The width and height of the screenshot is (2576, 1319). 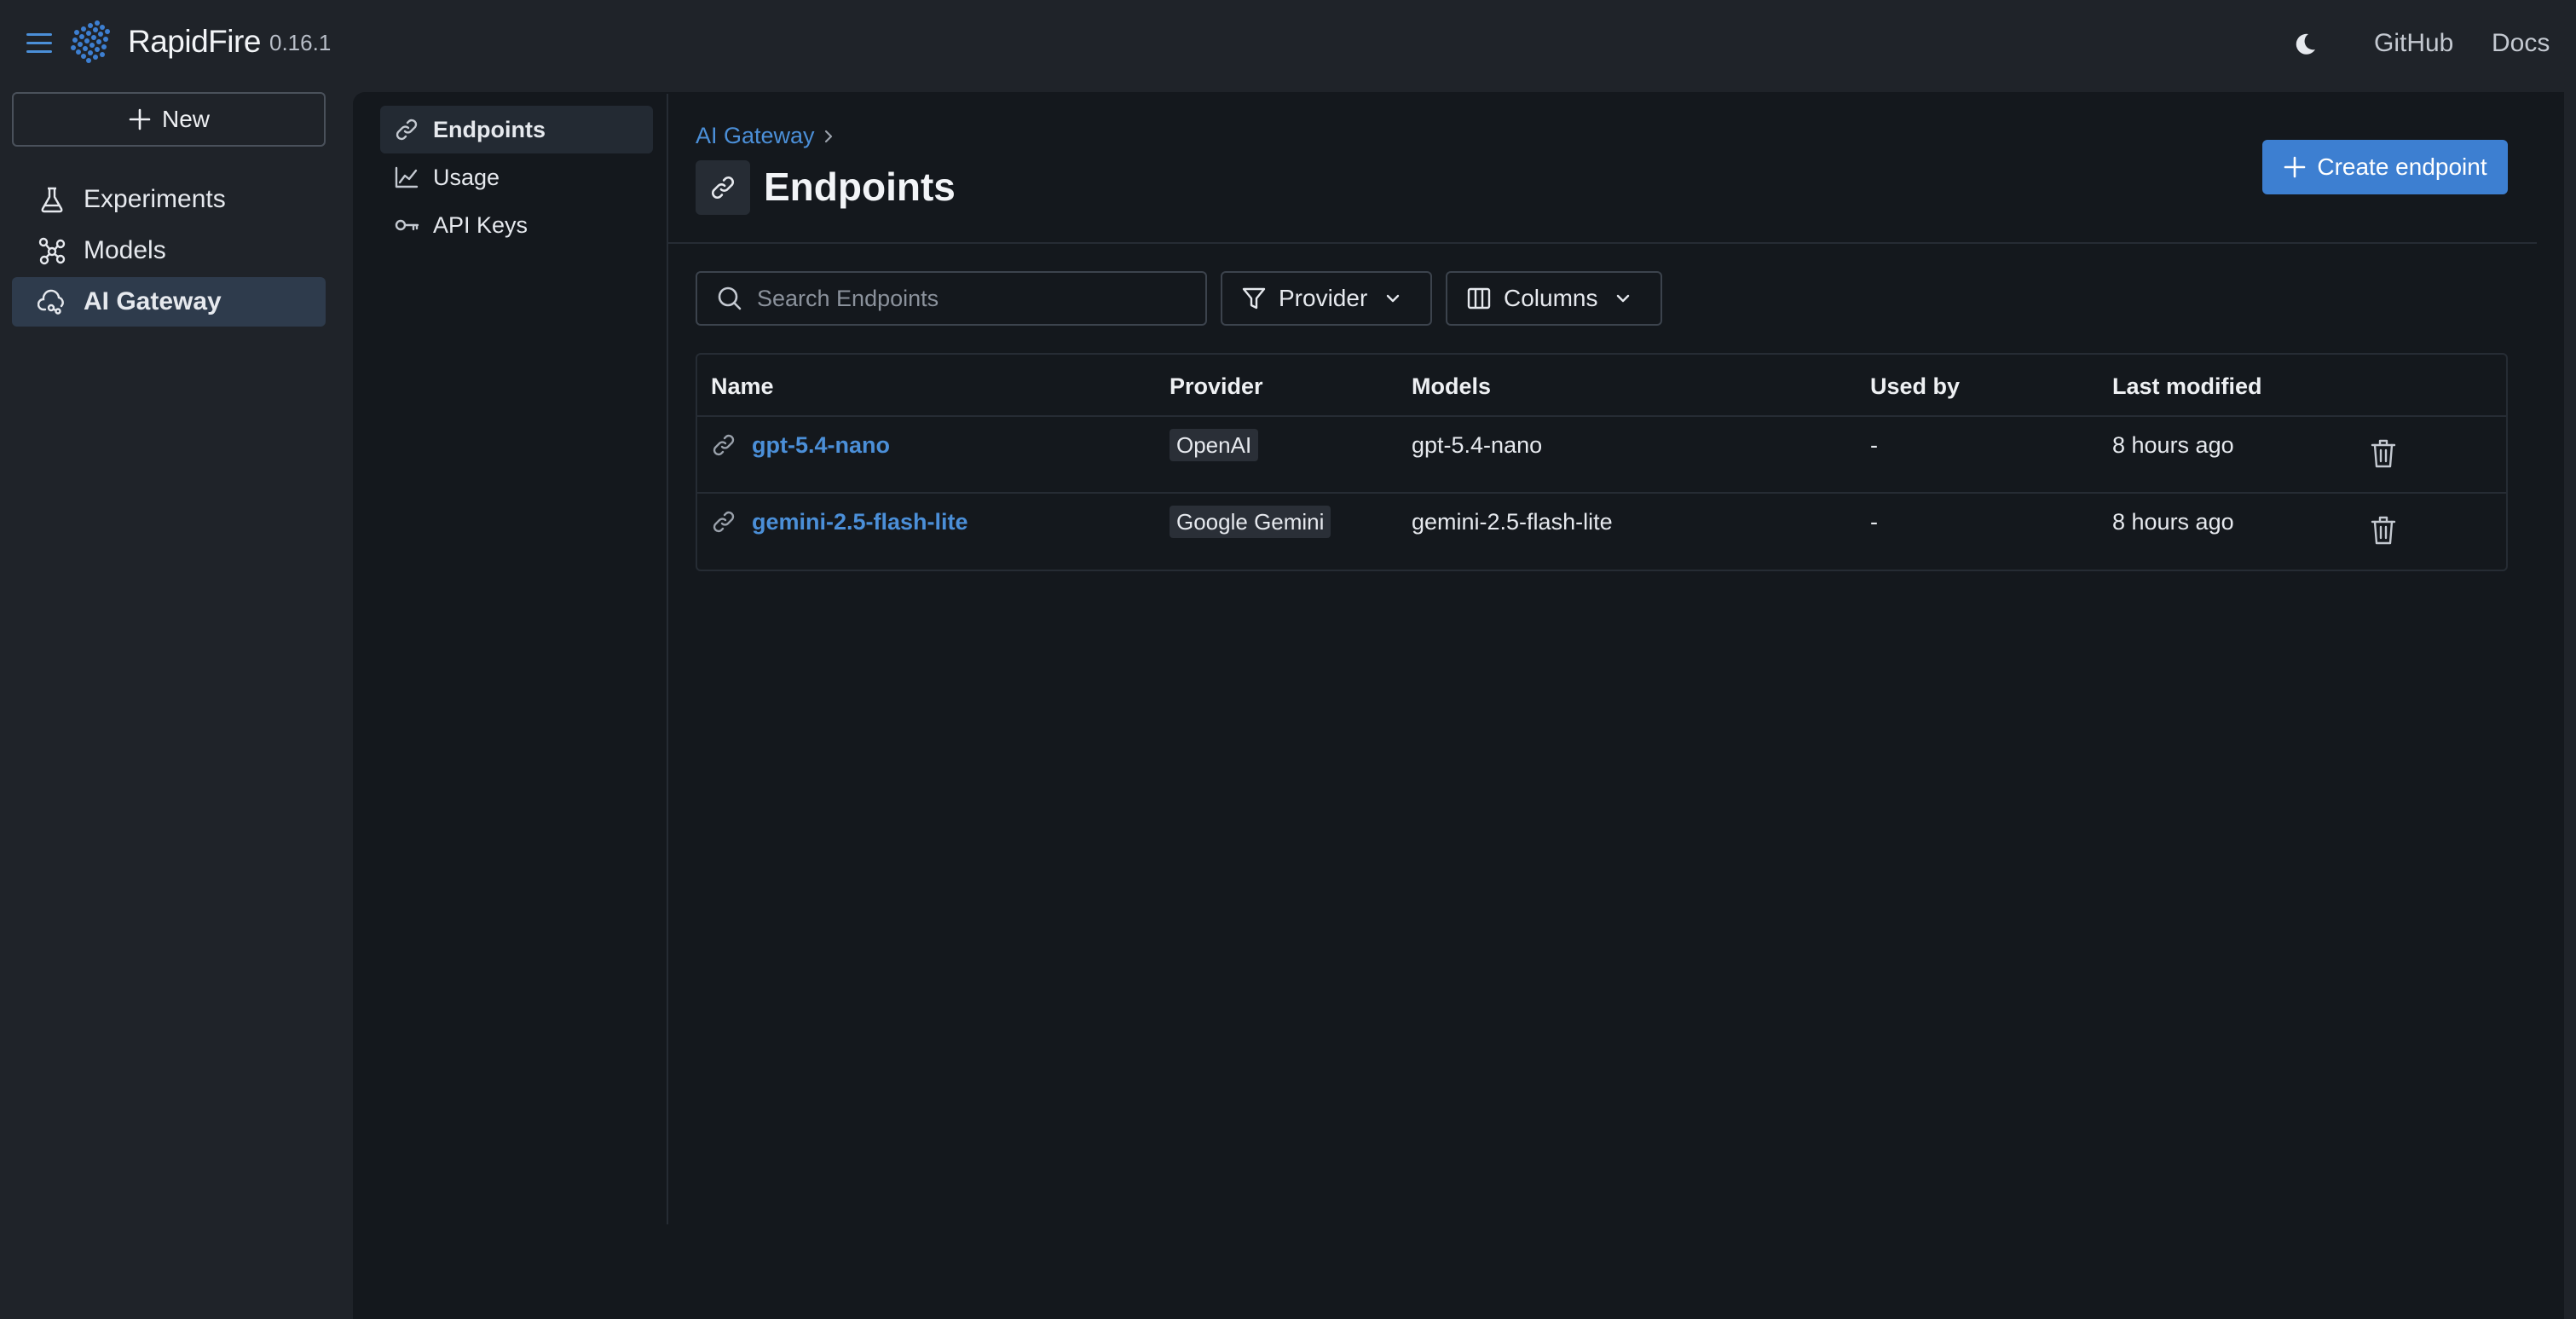 What do you see at coordinates (1477, 445) in the screenshot?
I see `models-cell: gpt-5.4-nano` at bounding box center [1477, 445].